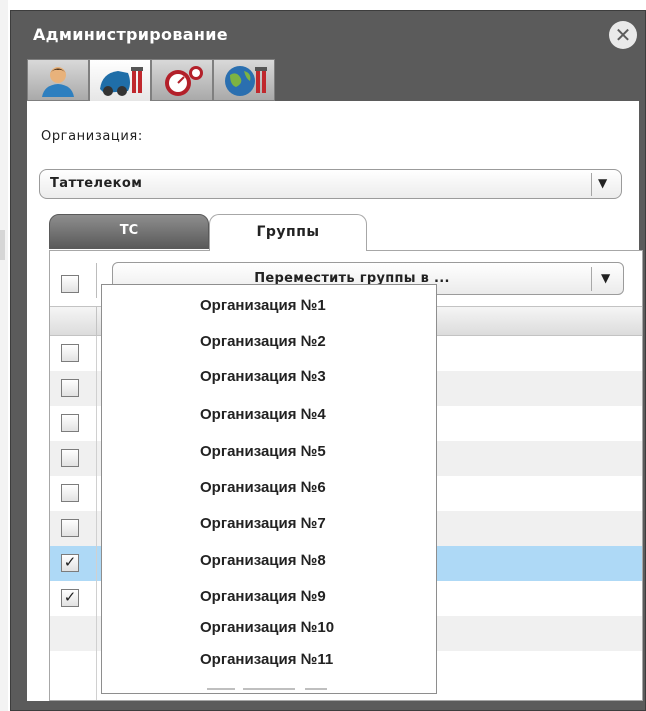 The height and width of the screenshot is (711, 646). I want to click on icon-tab-sensors, so click(182, 80).